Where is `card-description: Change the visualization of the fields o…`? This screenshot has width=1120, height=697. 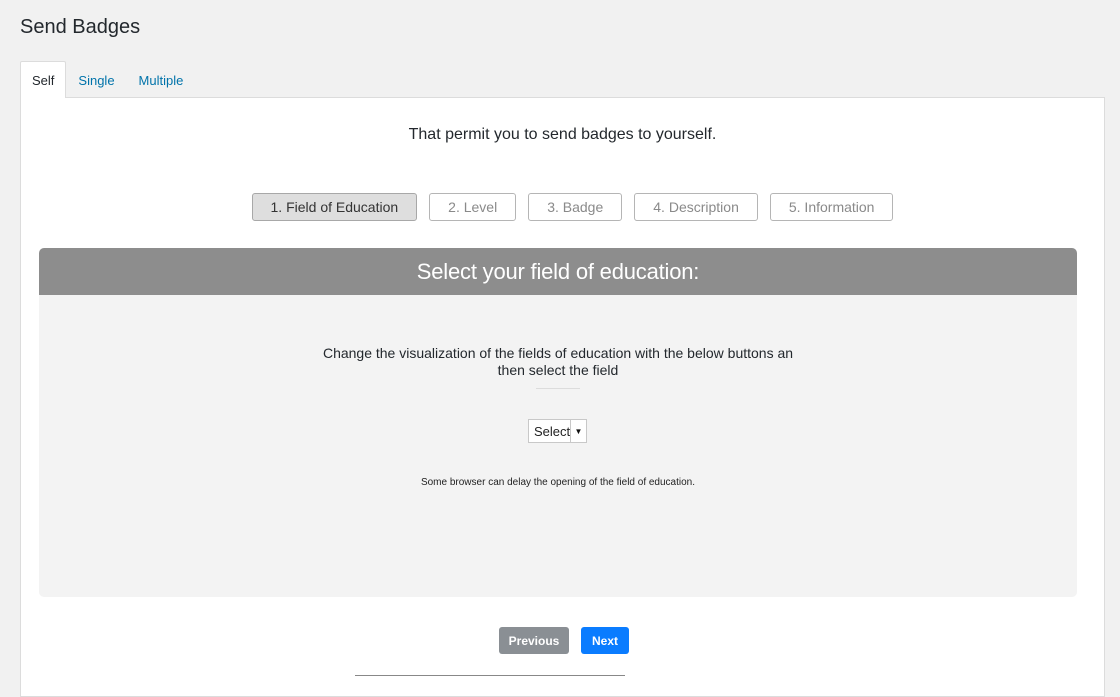
card-description: Change the visualization of the fields o… is located at coordinates (558, 362).